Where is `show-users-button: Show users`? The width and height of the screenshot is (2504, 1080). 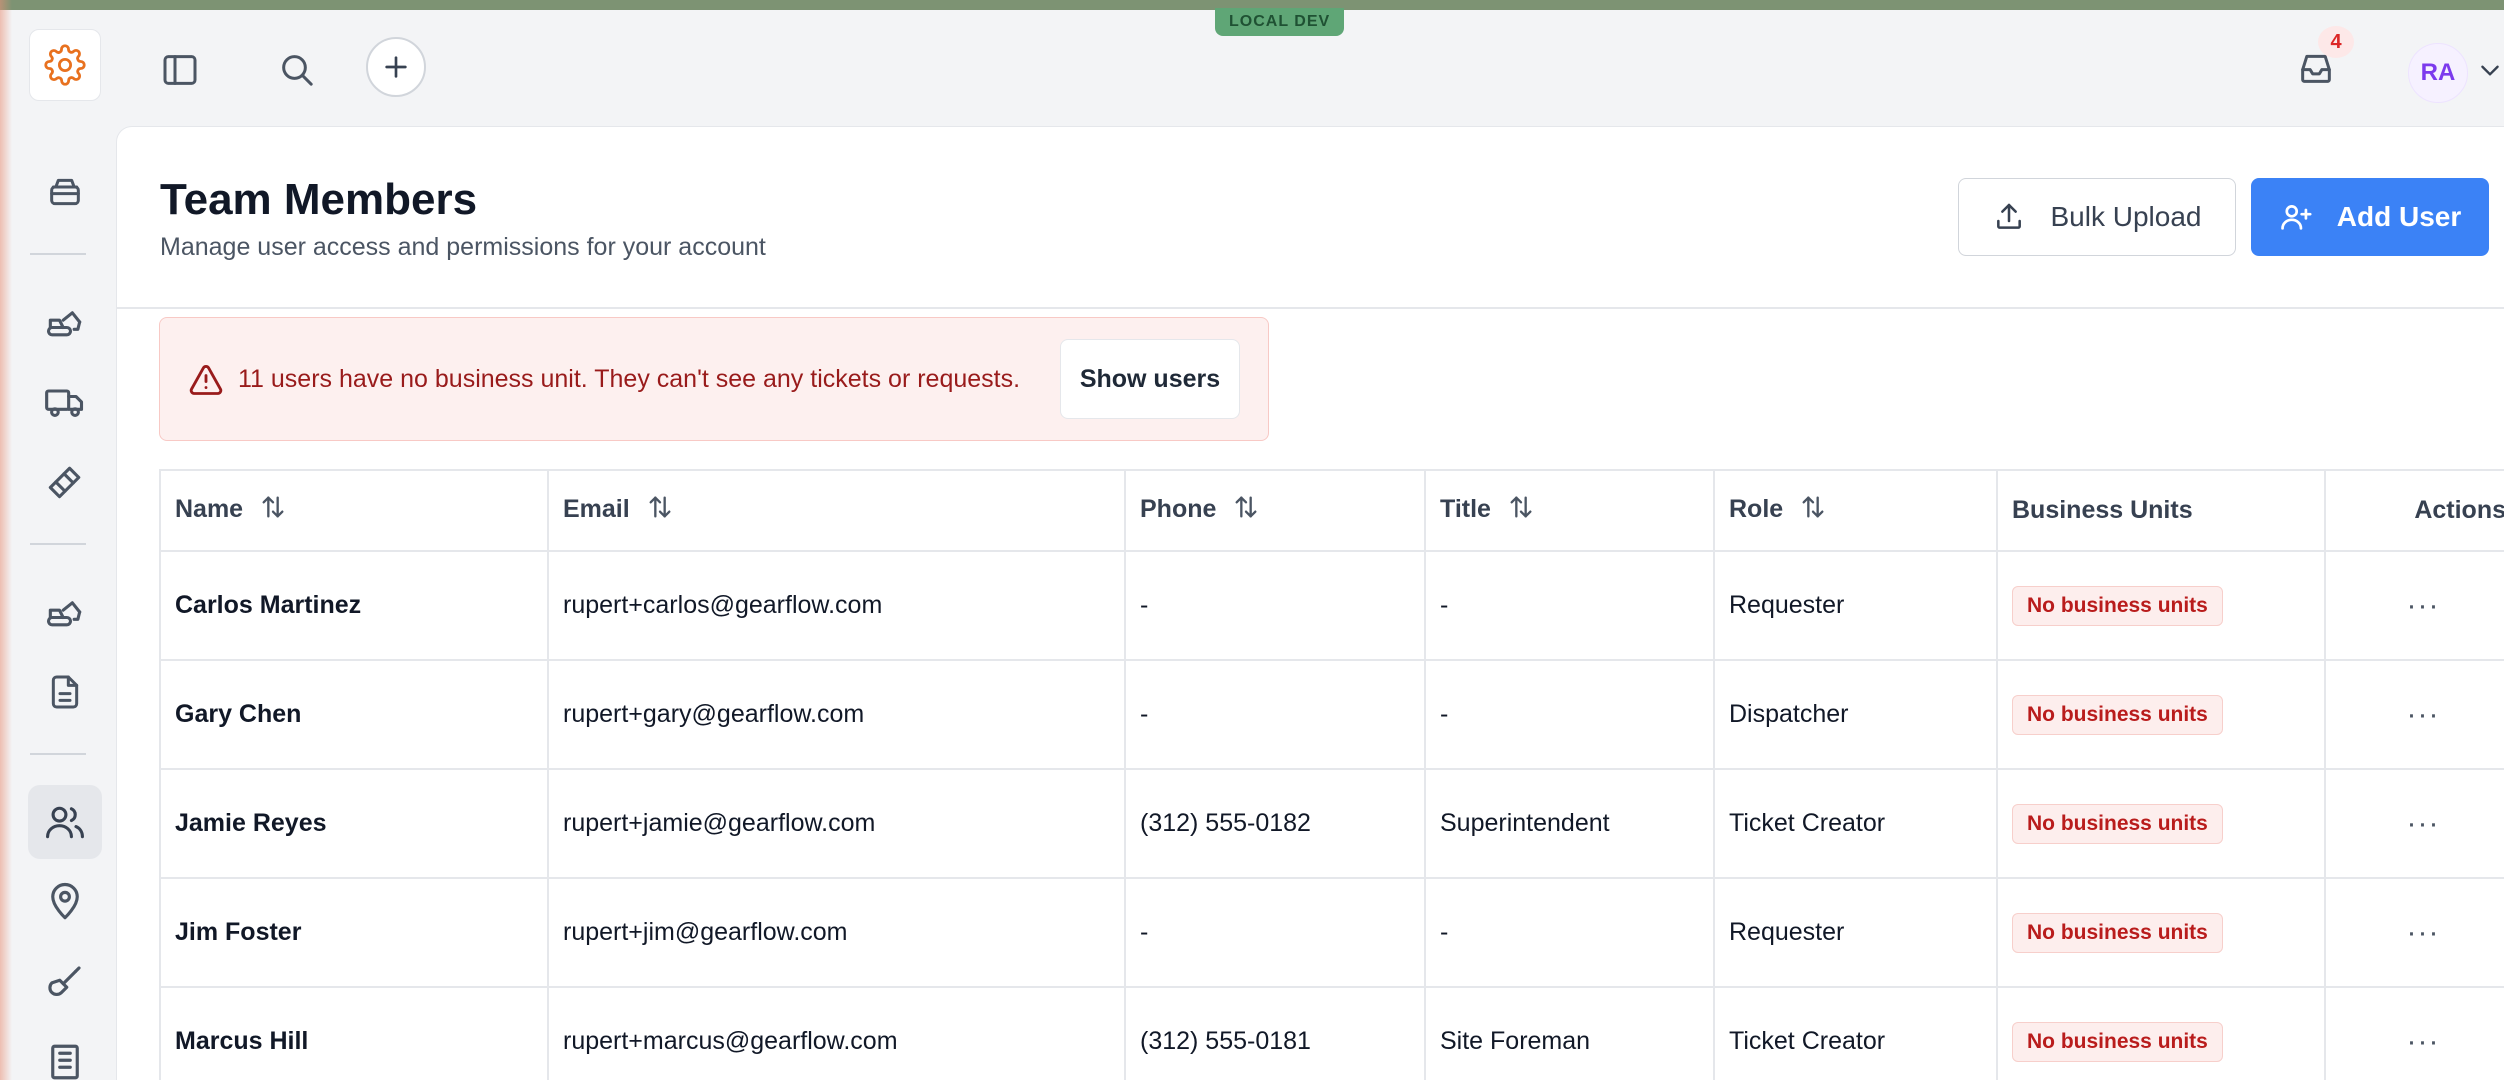 show-users-button: Show users is located at coordinates (1150, 379).